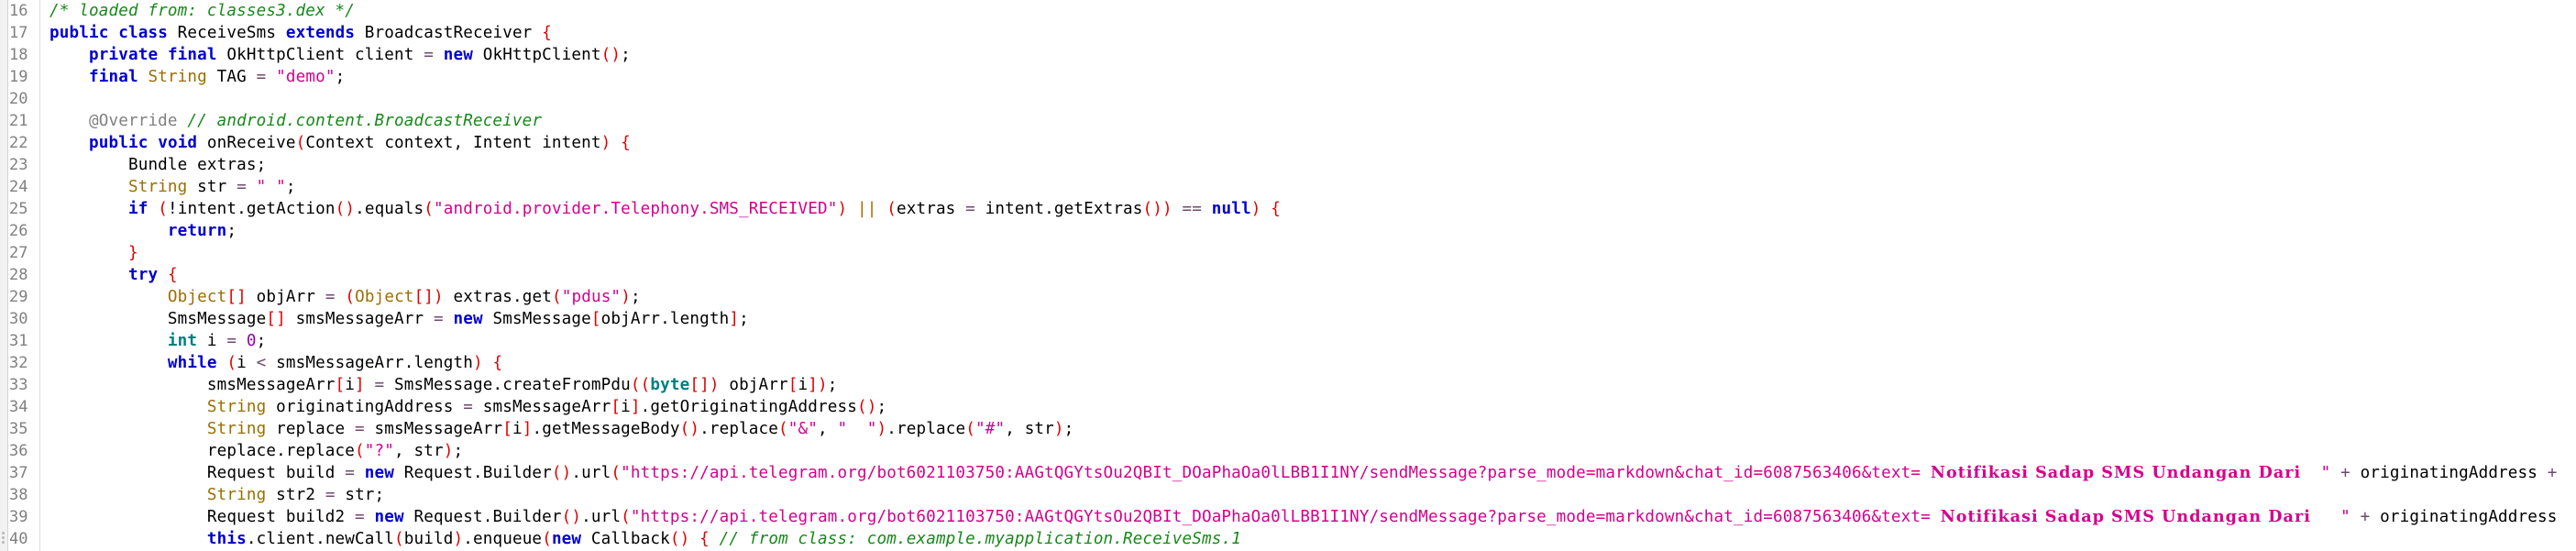 Image resolution: width=2576 pixels, height=551 pixels. Describe the element at coordinates (606, 429) in the screenshot. I see `token-plain: .getMessageBody` at that location.